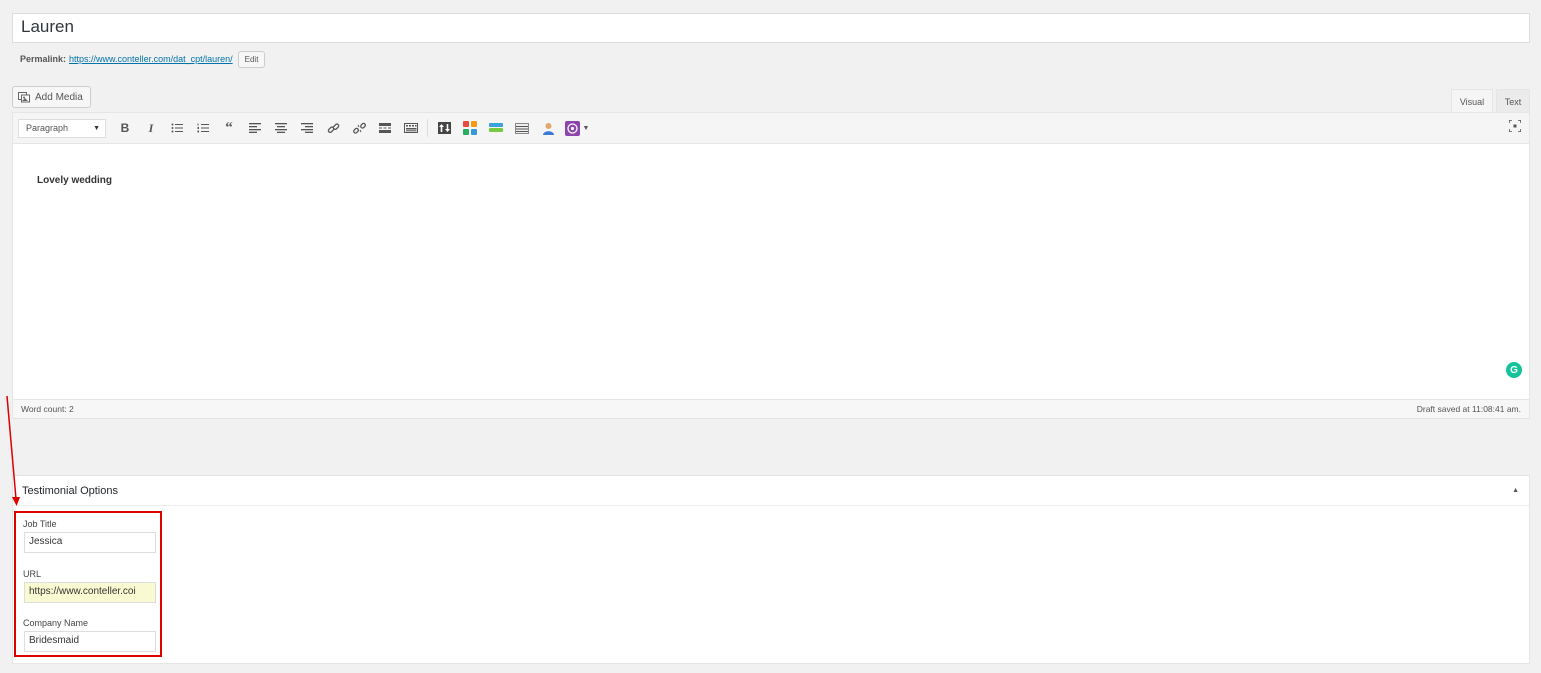 The height and width of the screenshot is (673, 1541). What do you see at coordinates (203, 128) in the screenshot?
I see `numbered-list-icon` at bounding box center [203, 128].